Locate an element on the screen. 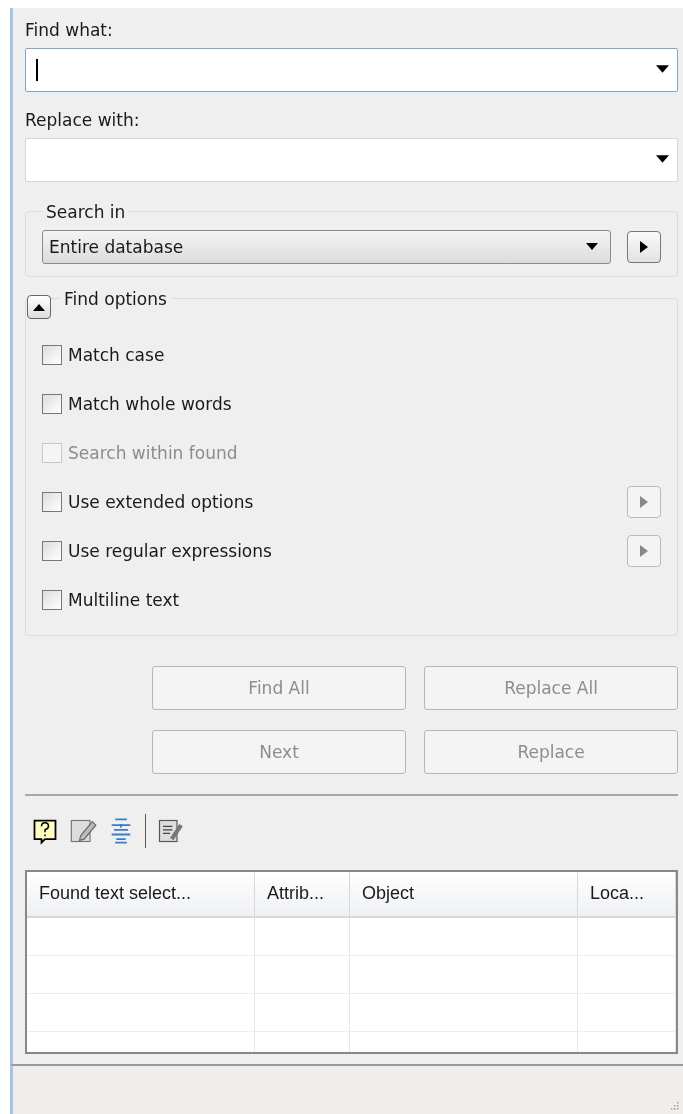 The image size is (683, 1114). field-label: Find what: is located at coordinates (69, 29).